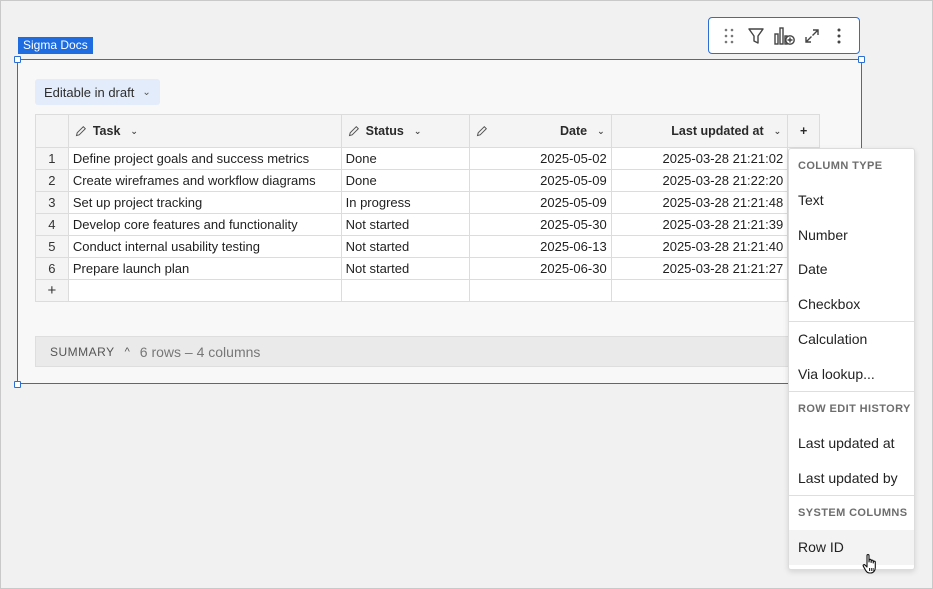  What do you see at coordinates (699, 180) in the screenshot?
I see `last-updated-at-cell: 2025-03-28 21:22:20` at bounding box center [699, 180].